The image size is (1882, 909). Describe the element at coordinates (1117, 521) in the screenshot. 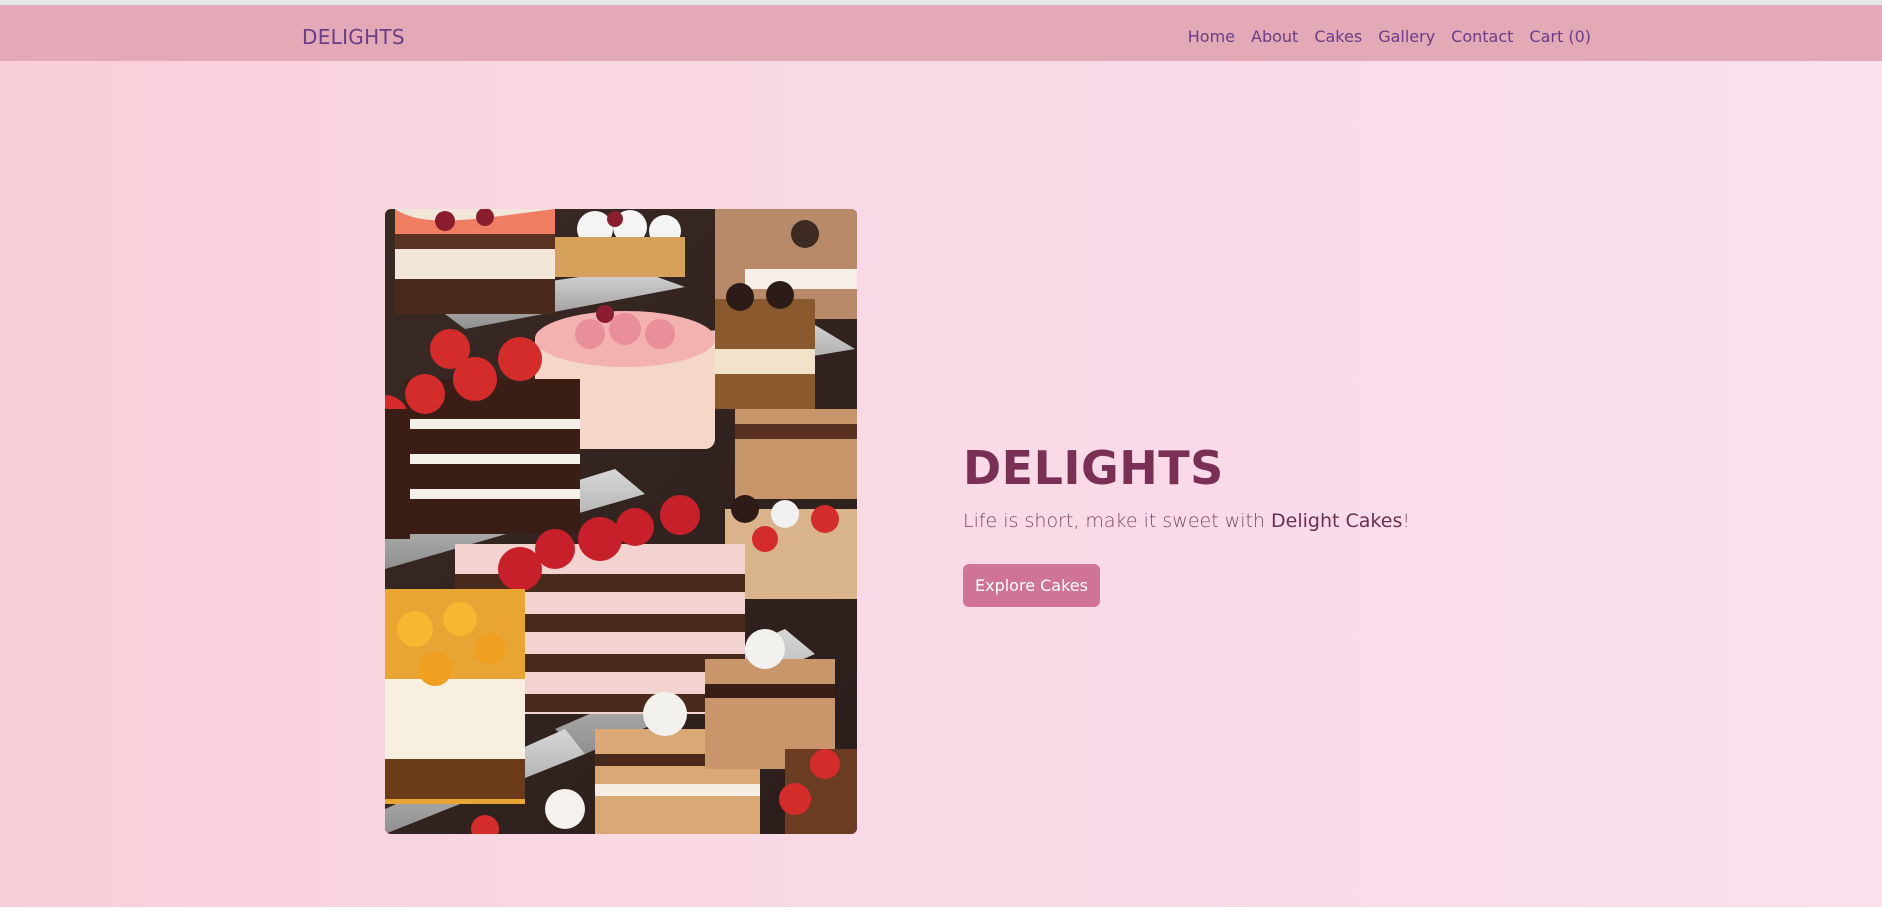

I see `tagline-prefix: Life is short, make it sweet with` at that location.